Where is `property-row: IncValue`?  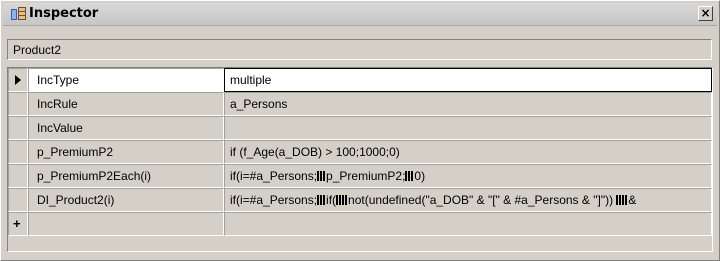 property-row: IncValue is located at coordinates (360, 128).